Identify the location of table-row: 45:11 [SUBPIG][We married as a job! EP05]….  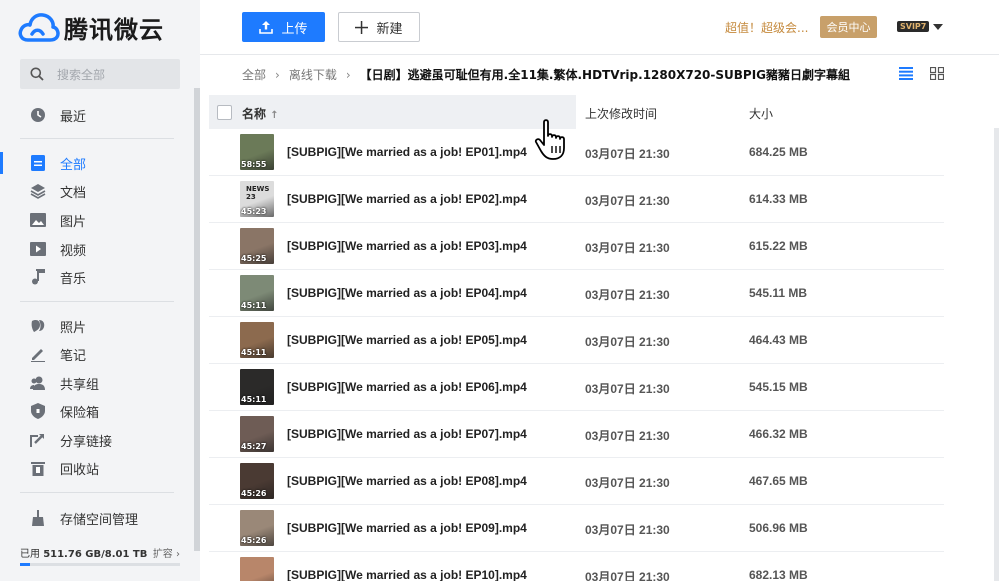
(576, 340).